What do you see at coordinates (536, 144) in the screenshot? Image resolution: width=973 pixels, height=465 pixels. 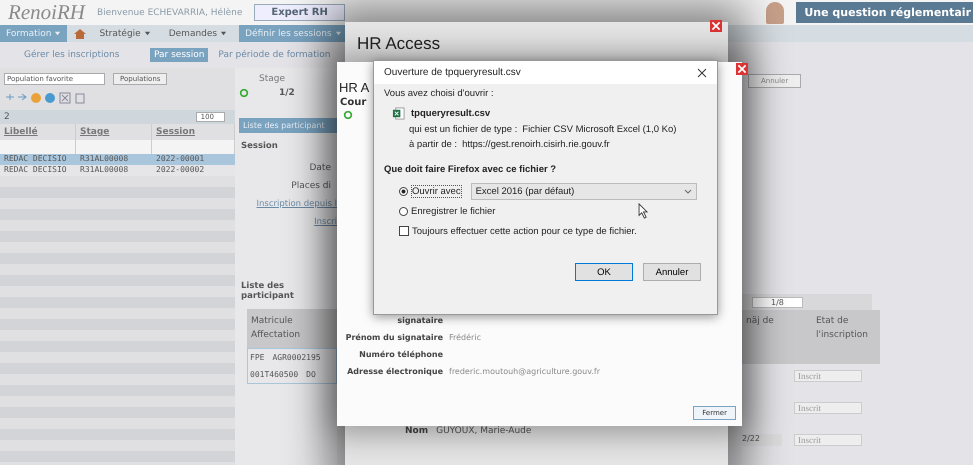 I see `info-value: https://gest.renoirh.cisirh.rie.gouv.fr` at bounding box center [536, 144].